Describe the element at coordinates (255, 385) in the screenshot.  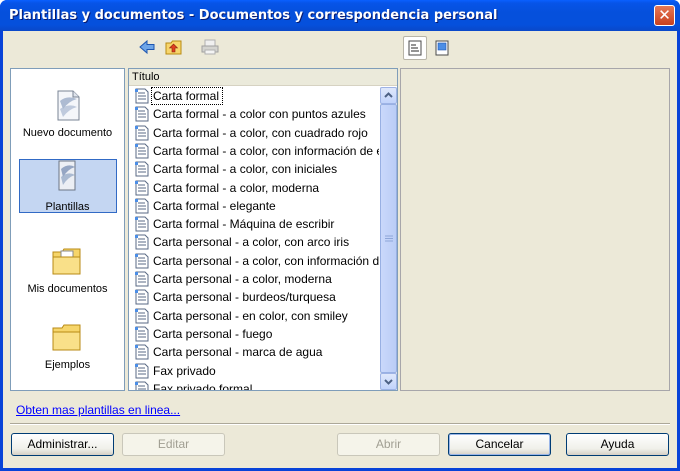
I see `list-item: Fax privado formal` at that location.